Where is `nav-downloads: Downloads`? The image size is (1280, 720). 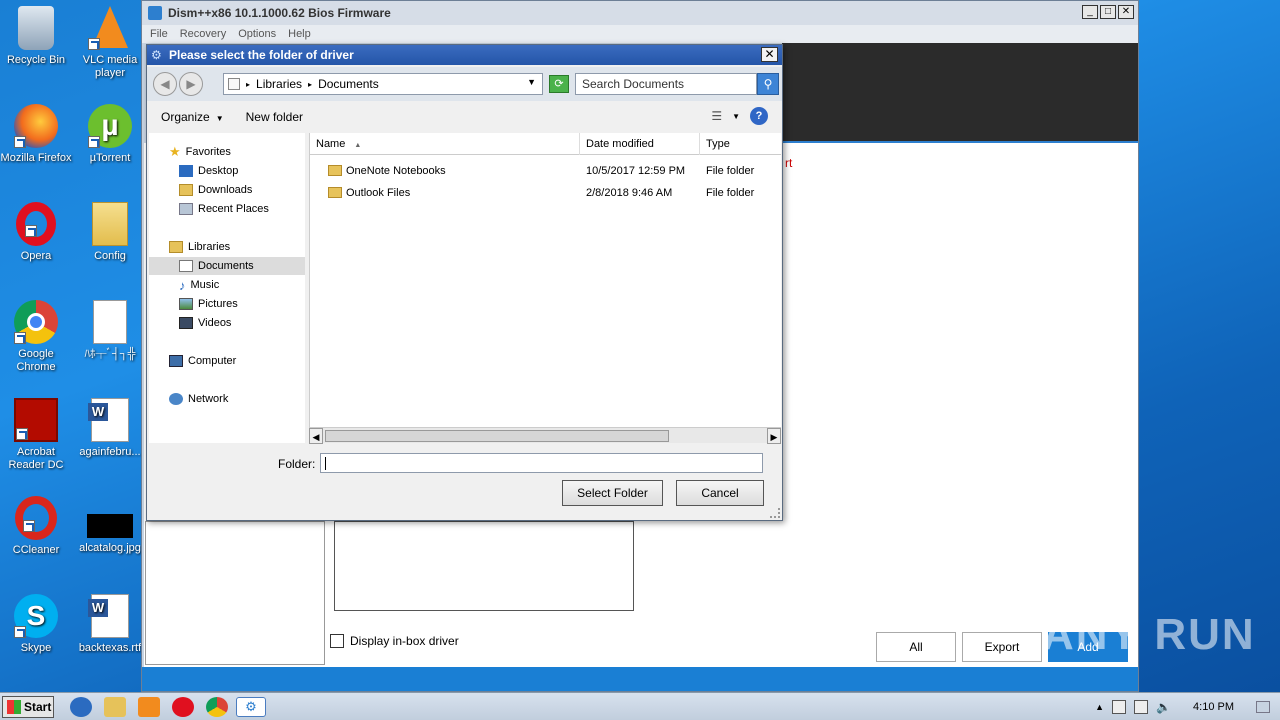
nav-downloads: Downloads is located at coordinates (215, 190).